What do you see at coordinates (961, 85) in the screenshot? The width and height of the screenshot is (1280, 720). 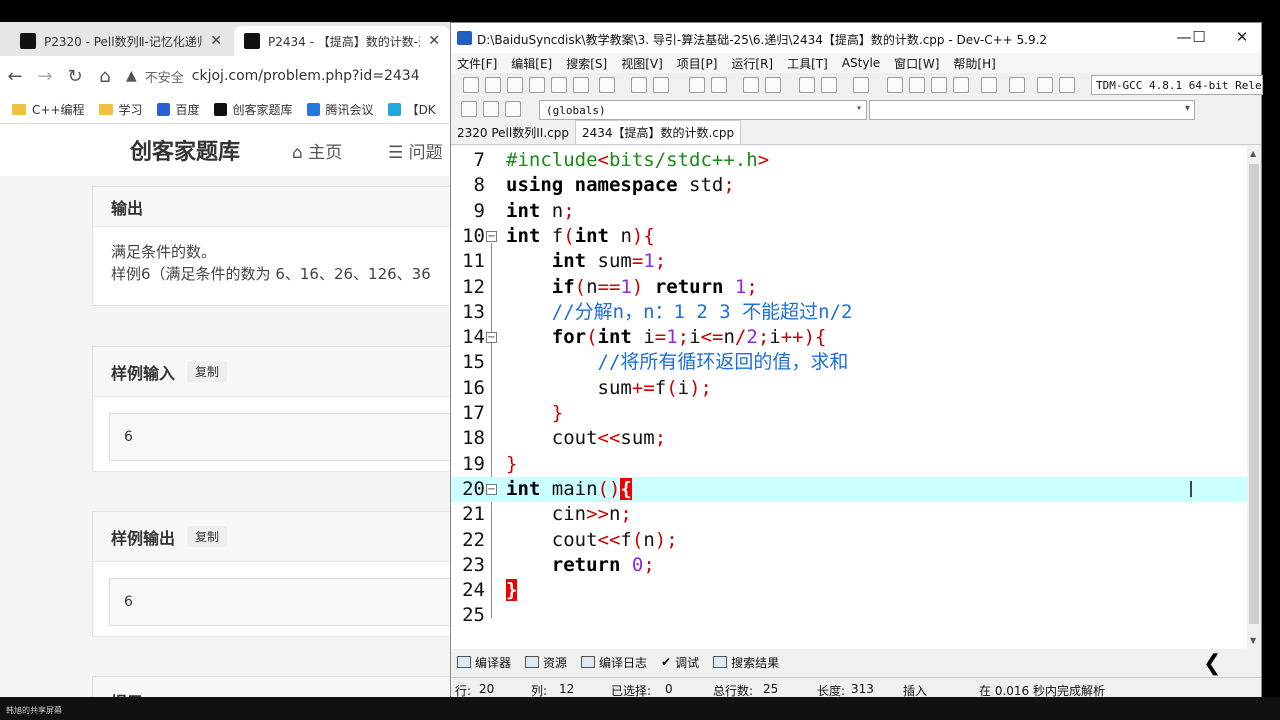 I see `rebuild-icon` at bounding box center [961, 85].